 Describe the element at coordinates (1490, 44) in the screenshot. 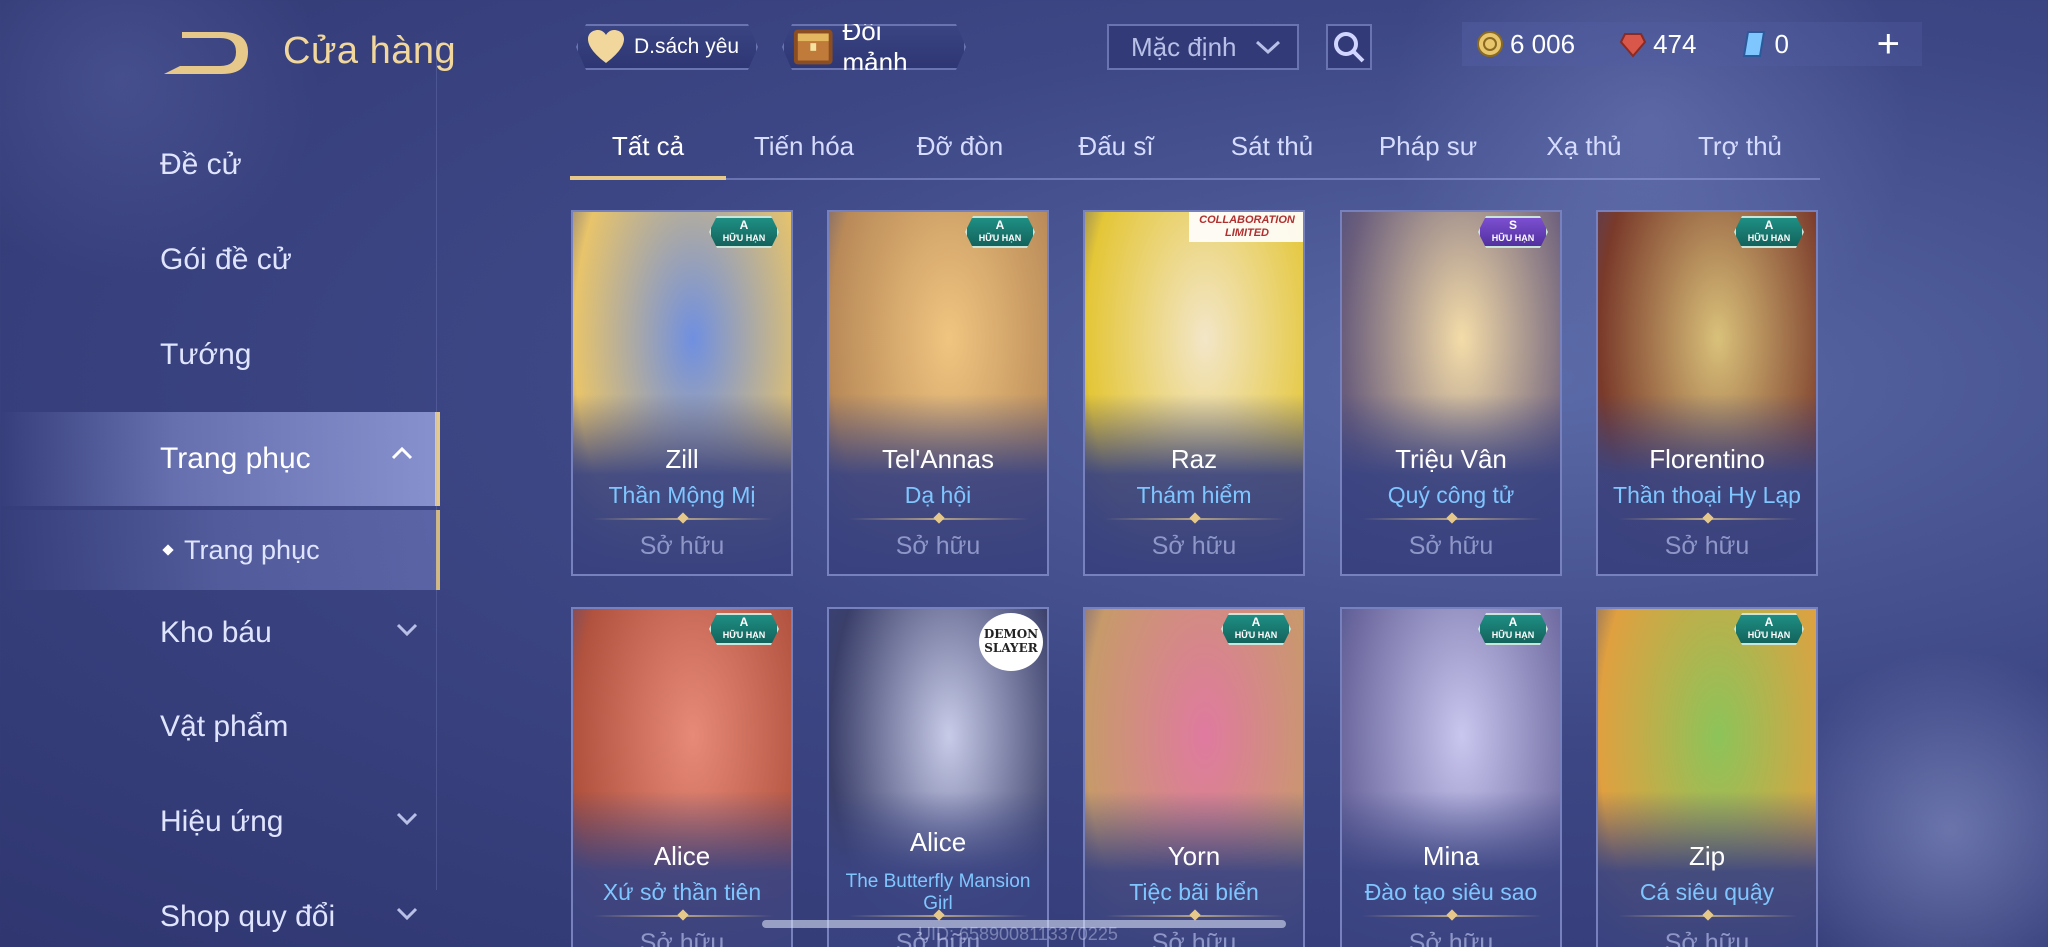

I see `gold-coin-icon` at that location.